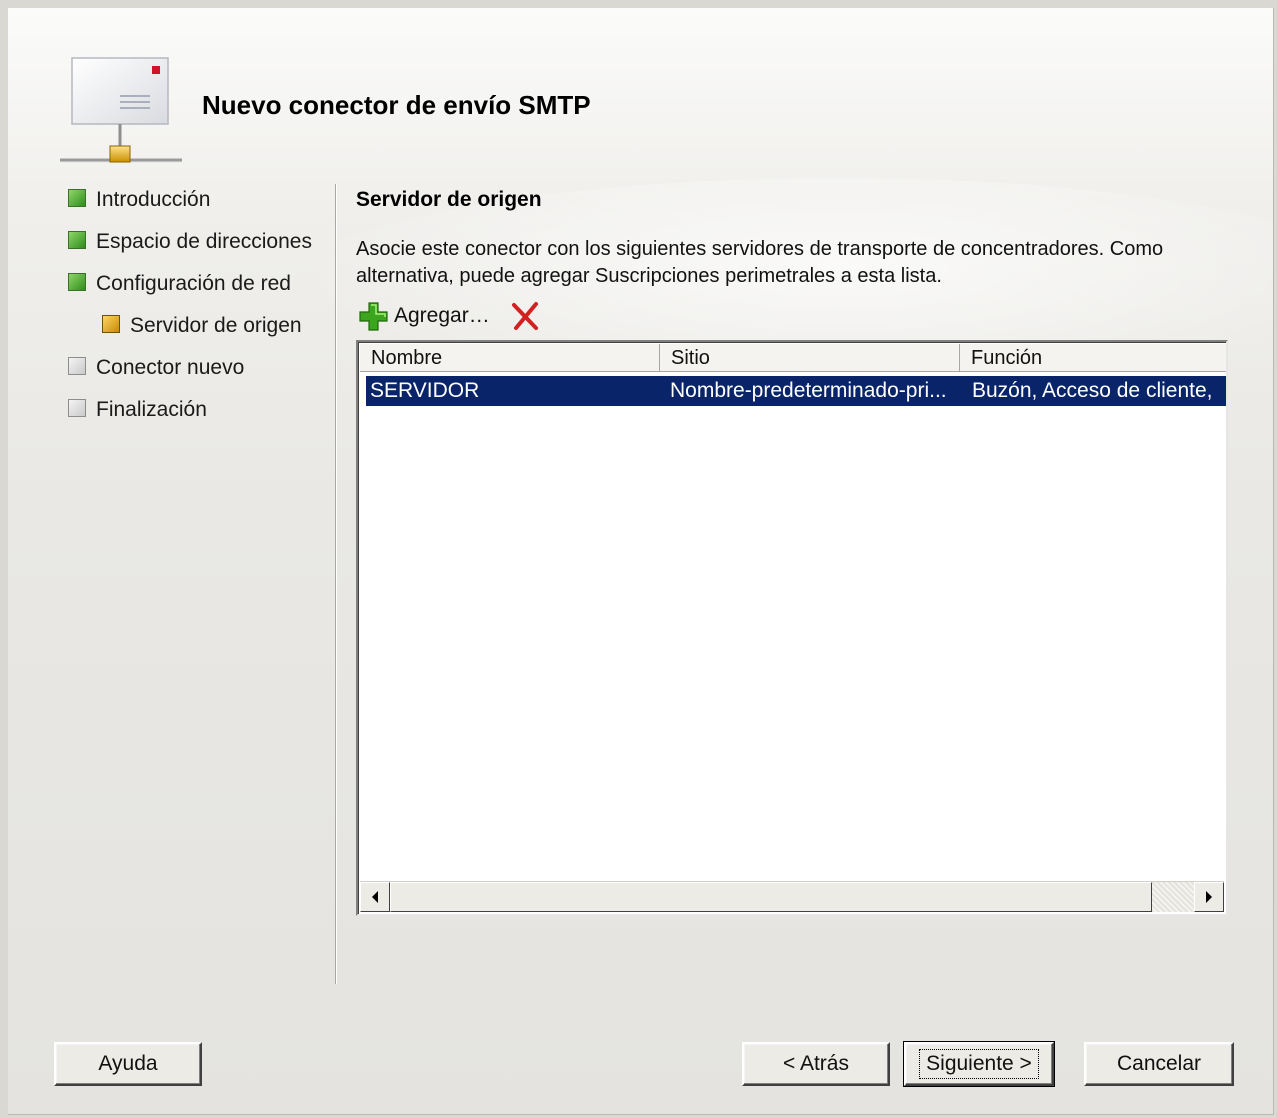 This screenshot has height=1118, width=1277. I want to click on back-button: < Atrás, so click(816, 1064).